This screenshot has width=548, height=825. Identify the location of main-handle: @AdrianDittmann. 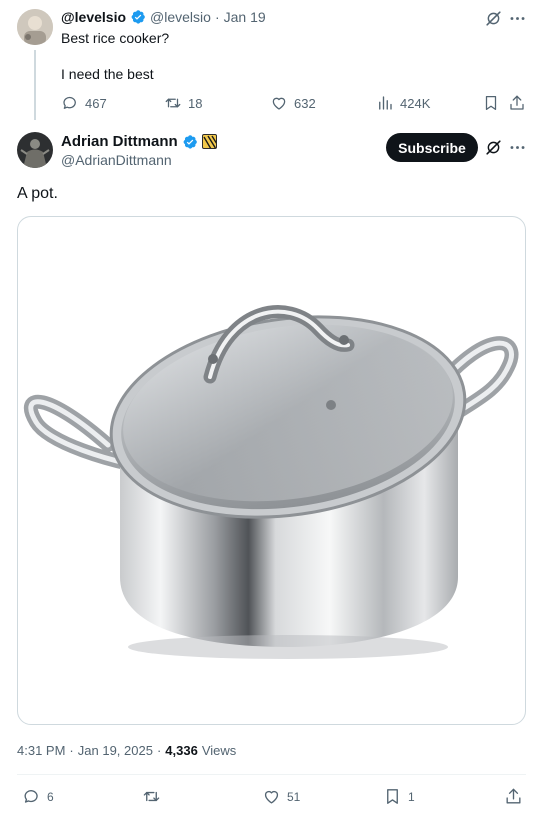
(116, 160).